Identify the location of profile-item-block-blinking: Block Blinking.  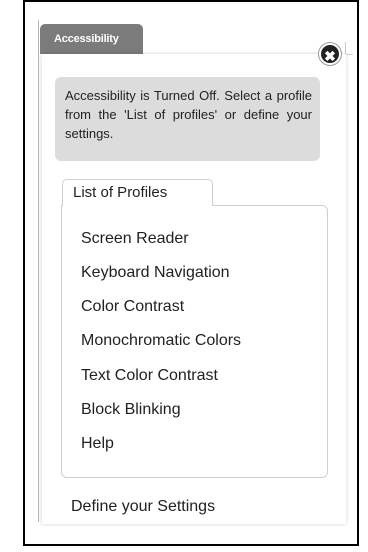
(131, 410).